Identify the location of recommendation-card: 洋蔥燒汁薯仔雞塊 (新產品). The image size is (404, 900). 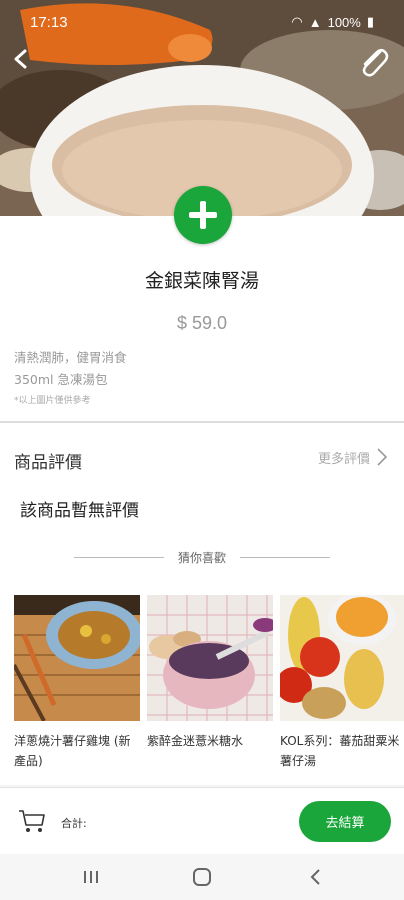
(77, 683).